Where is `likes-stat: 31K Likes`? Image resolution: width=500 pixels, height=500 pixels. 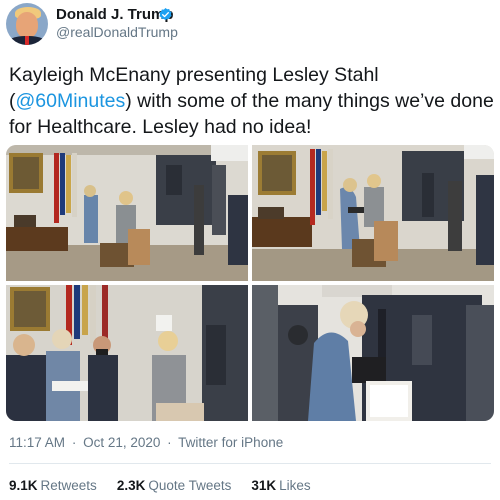
likes-stat: 31K Likes is located at coordinates (280, 485).